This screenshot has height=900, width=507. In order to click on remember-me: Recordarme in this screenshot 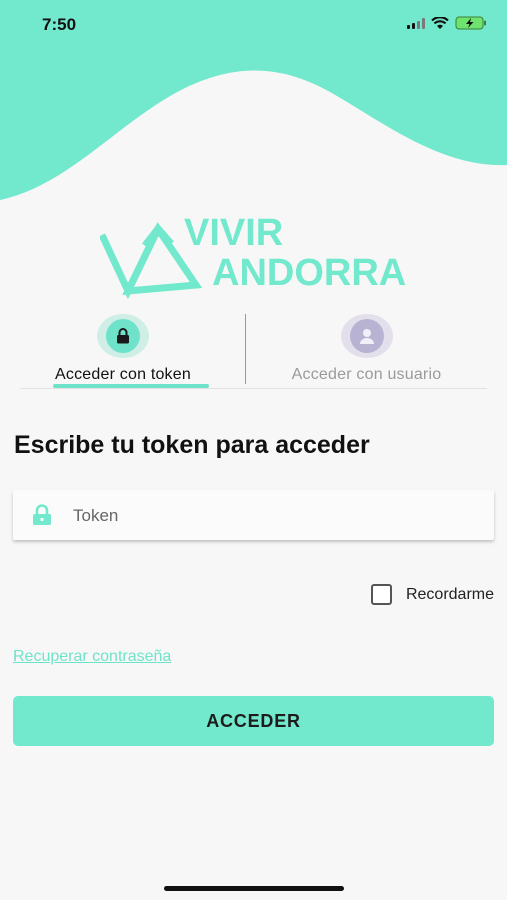, I will do `click(432, 594)`.